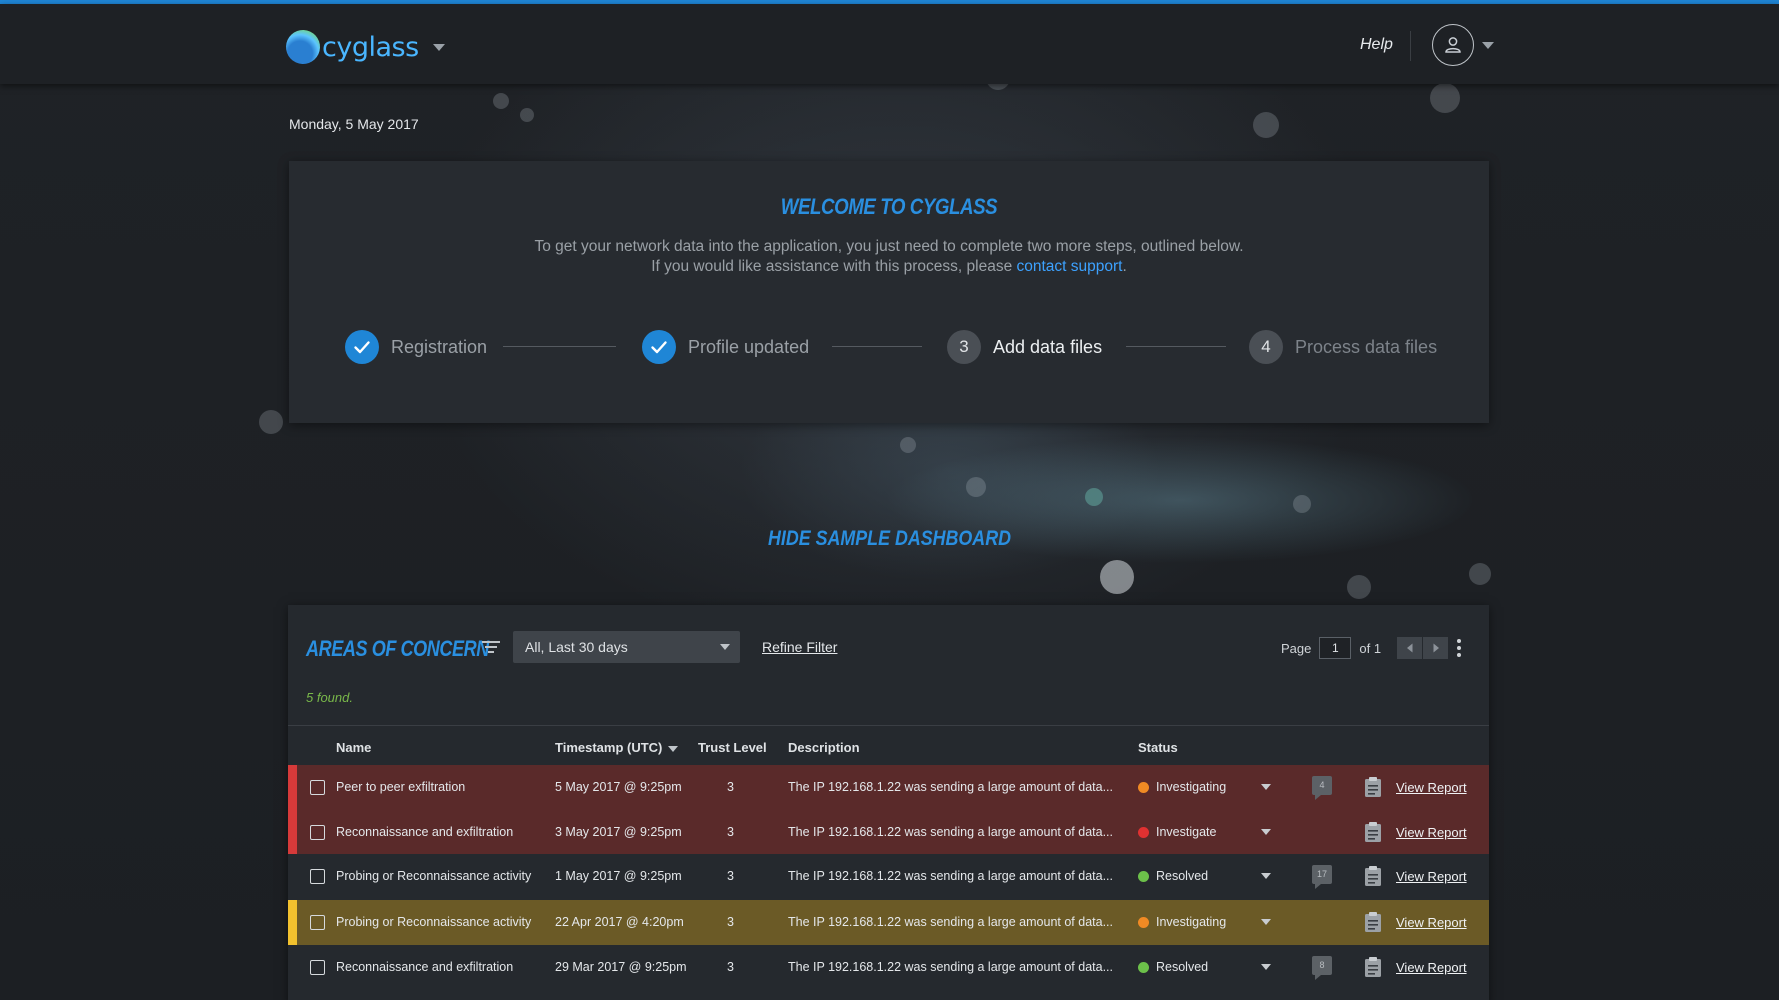 The width and height of the screenshot is (1779, 1000). I want to click on page-number-input: 1, so click(1335, 648).